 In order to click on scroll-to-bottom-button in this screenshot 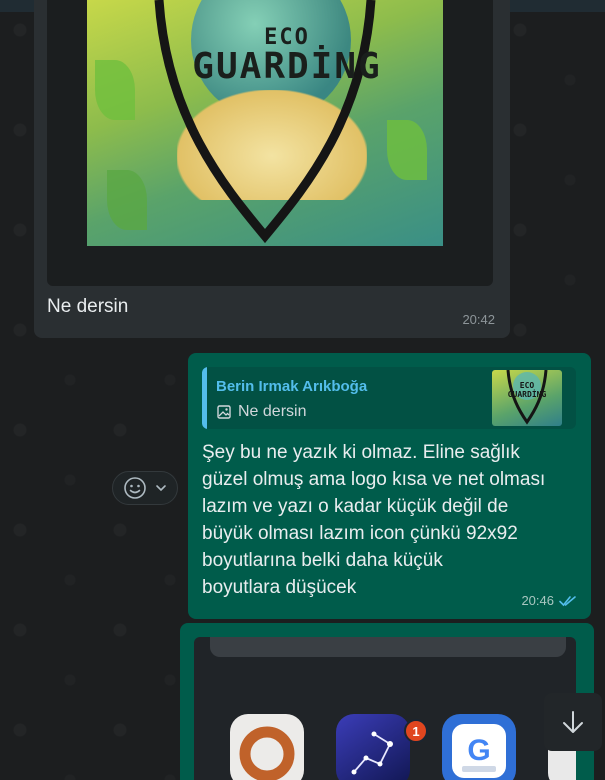, I will do `click(573, 722)`.